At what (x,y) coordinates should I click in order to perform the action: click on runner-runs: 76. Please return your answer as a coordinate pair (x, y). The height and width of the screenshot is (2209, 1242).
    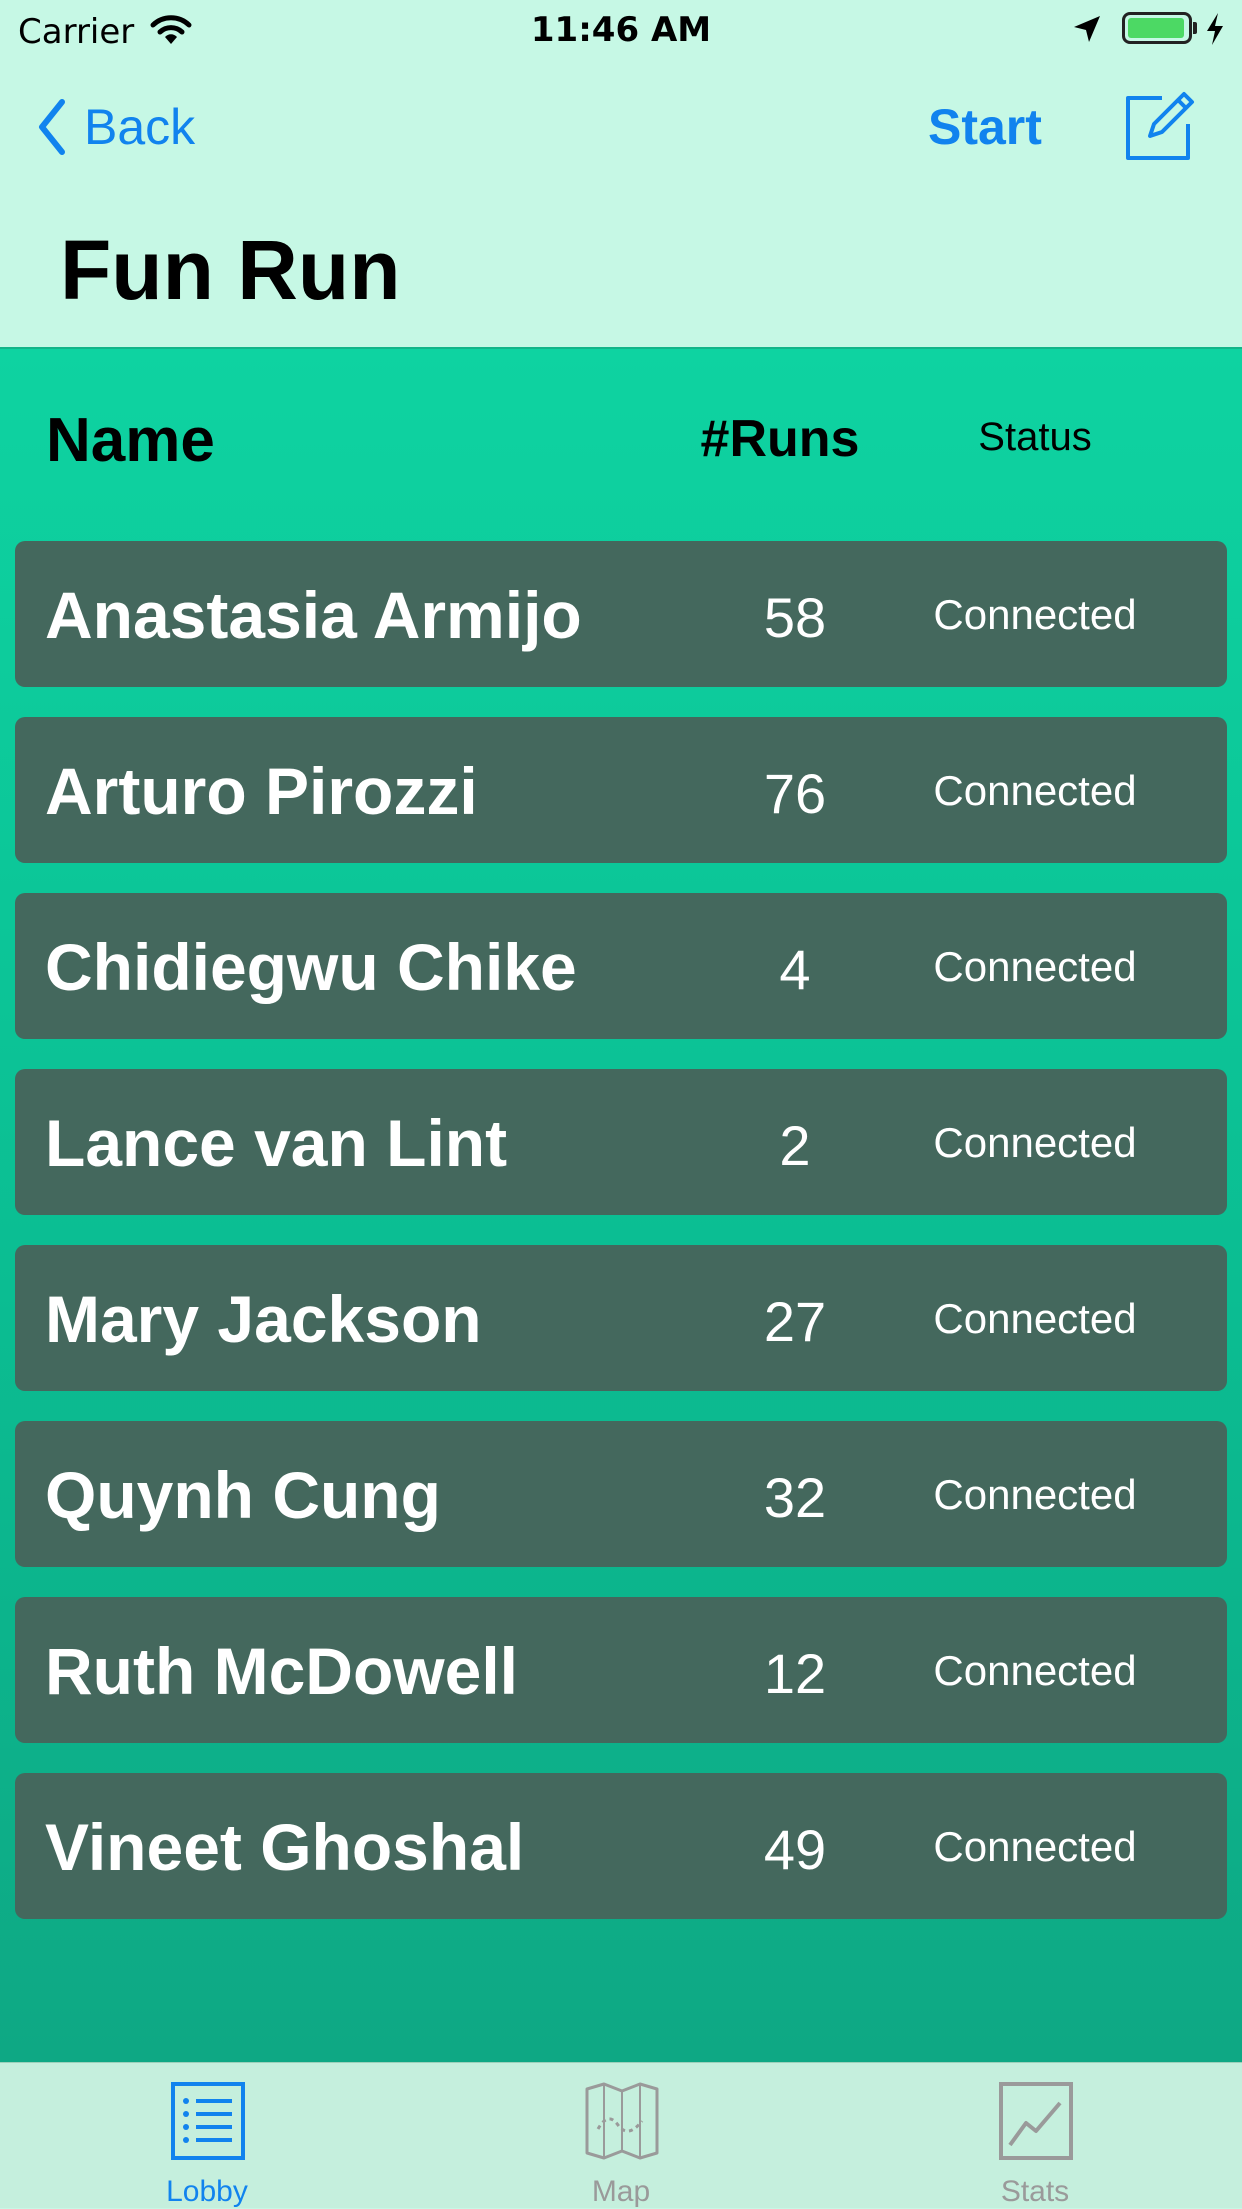
    Looking at the image, I should click on (795, 793).